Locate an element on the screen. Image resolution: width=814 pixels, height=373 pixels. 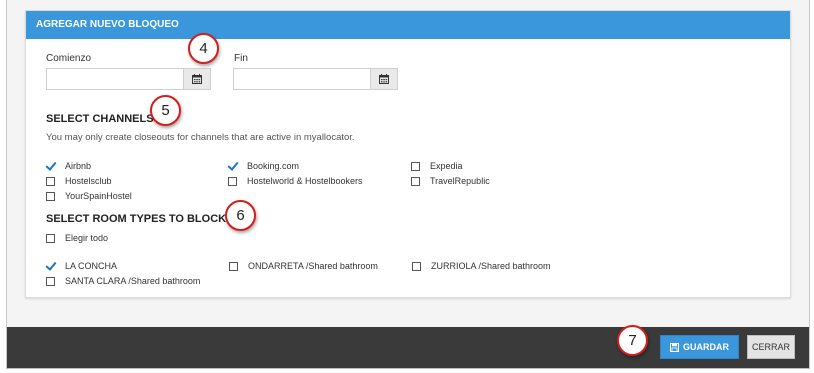
room-label: ONDARRETA /Shared bathroom is located at coordinates (313, 266).